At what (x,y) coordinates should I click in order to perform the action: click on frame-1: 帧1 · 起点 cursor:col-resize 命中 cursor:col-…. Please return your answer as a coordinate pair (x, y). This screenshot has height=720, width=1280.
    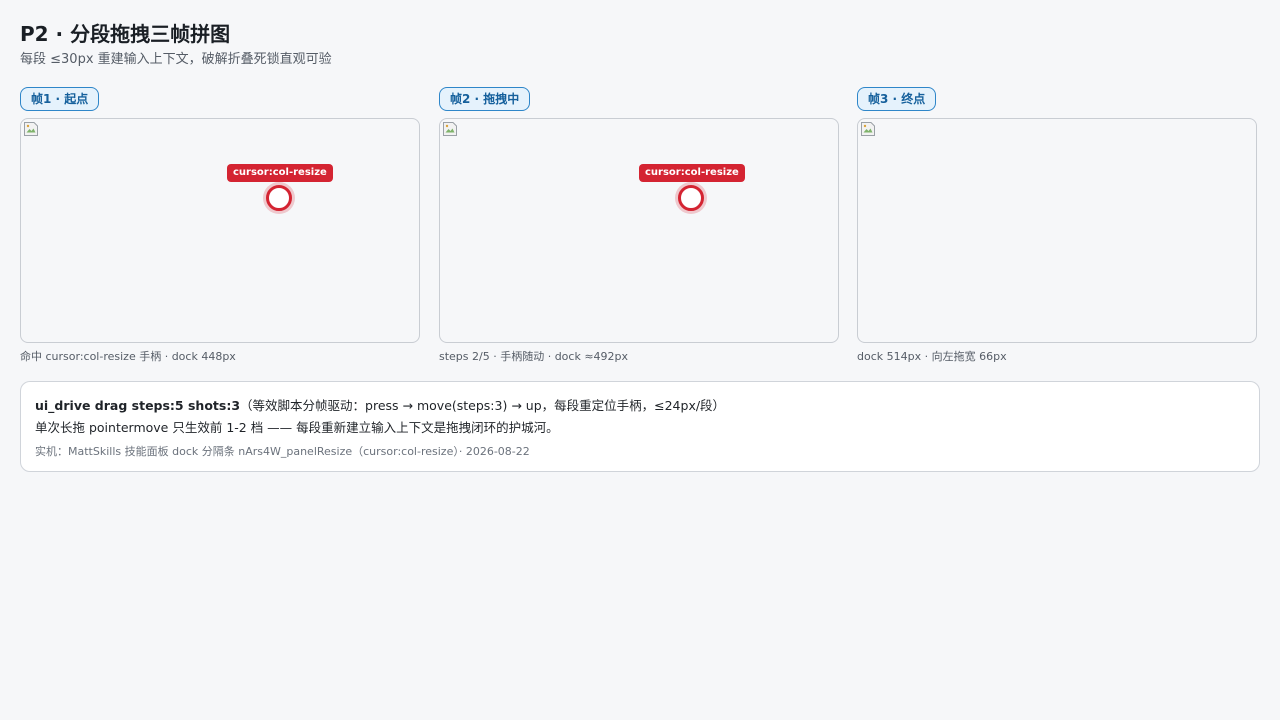
    Looking at the image, I should click on (220, 225).